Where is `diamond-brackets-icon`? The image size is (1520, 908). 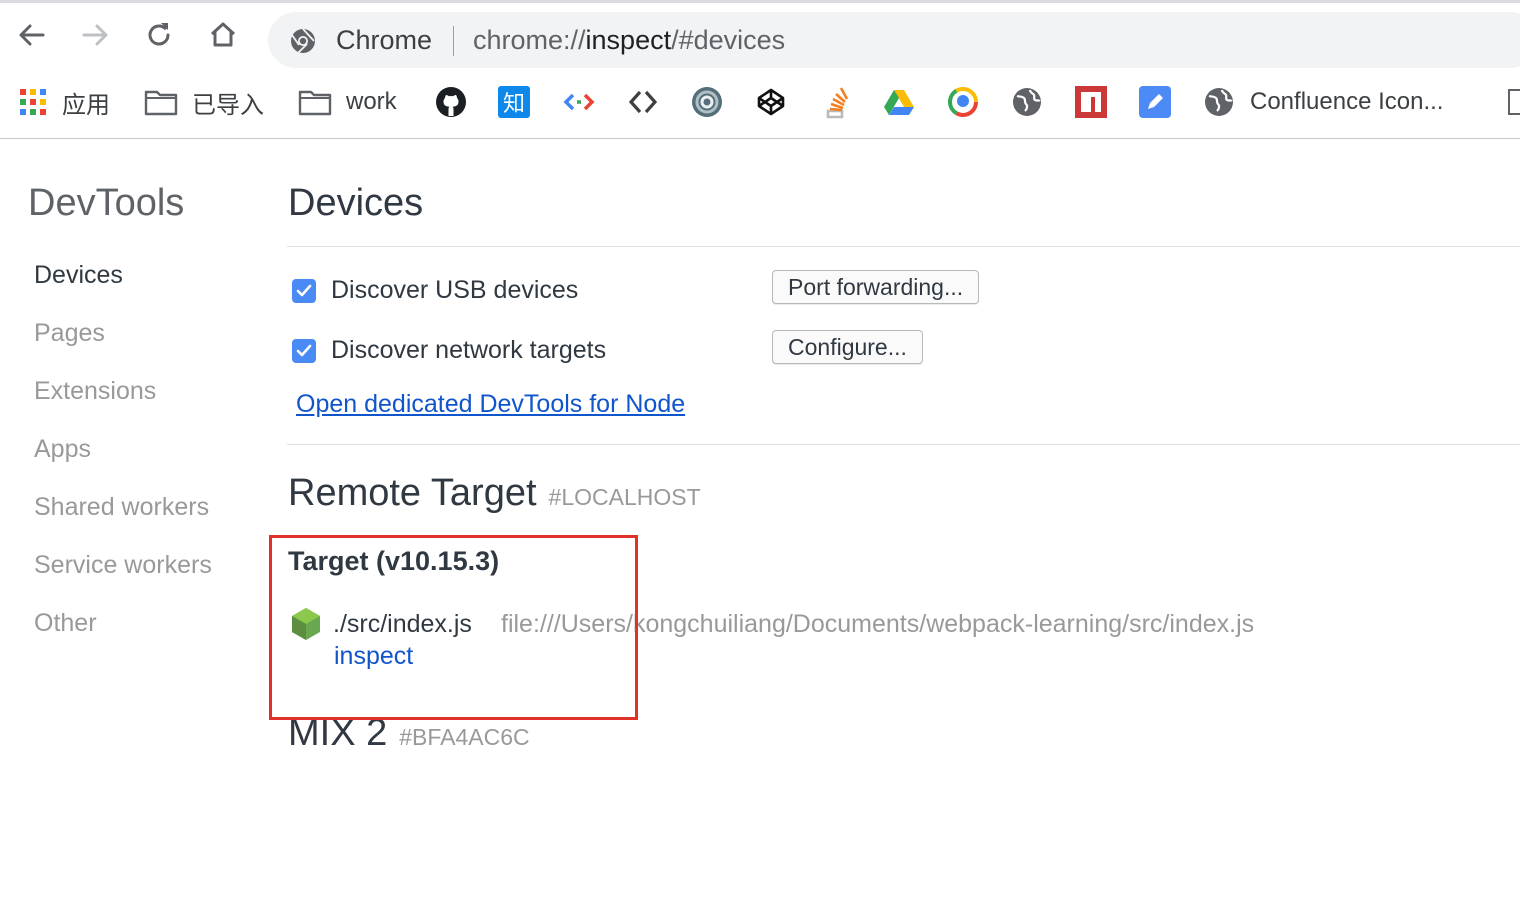
diamond-brackets-icon is located at coordinates (643, 102).